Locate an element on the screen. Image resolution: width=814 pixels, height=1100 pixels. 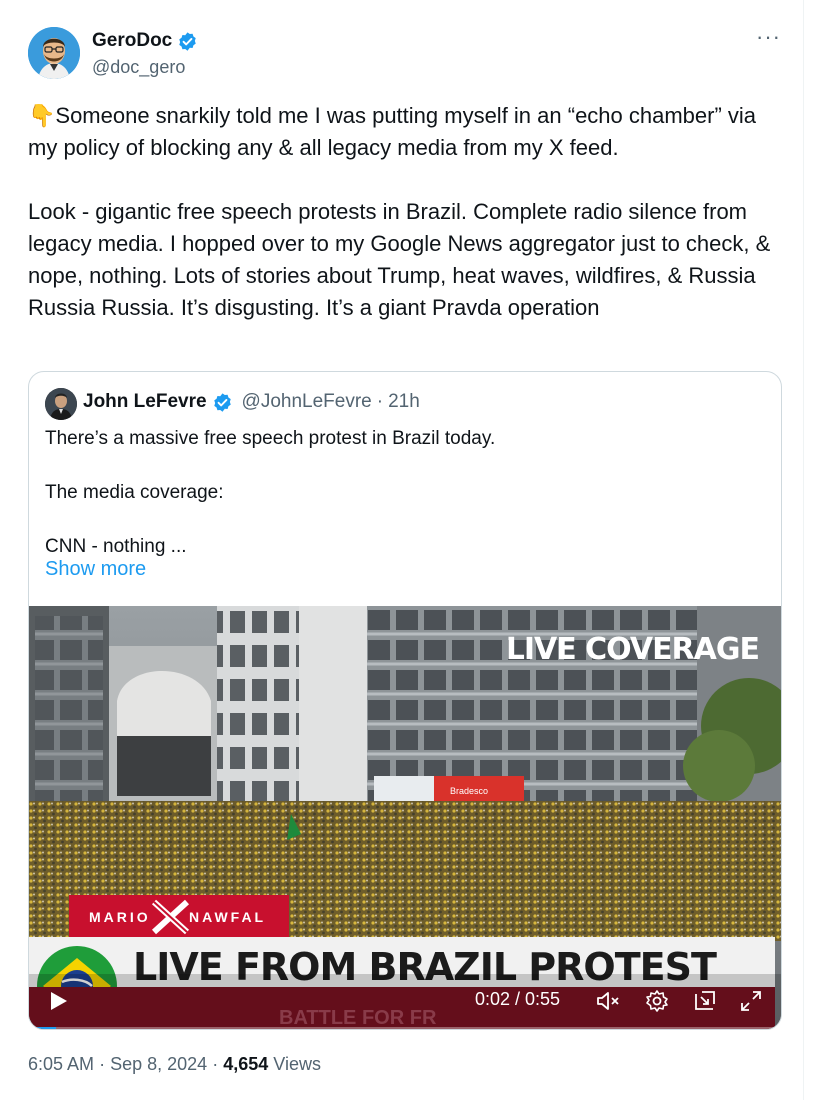
author-avatar is located at coordinates (54, 53).